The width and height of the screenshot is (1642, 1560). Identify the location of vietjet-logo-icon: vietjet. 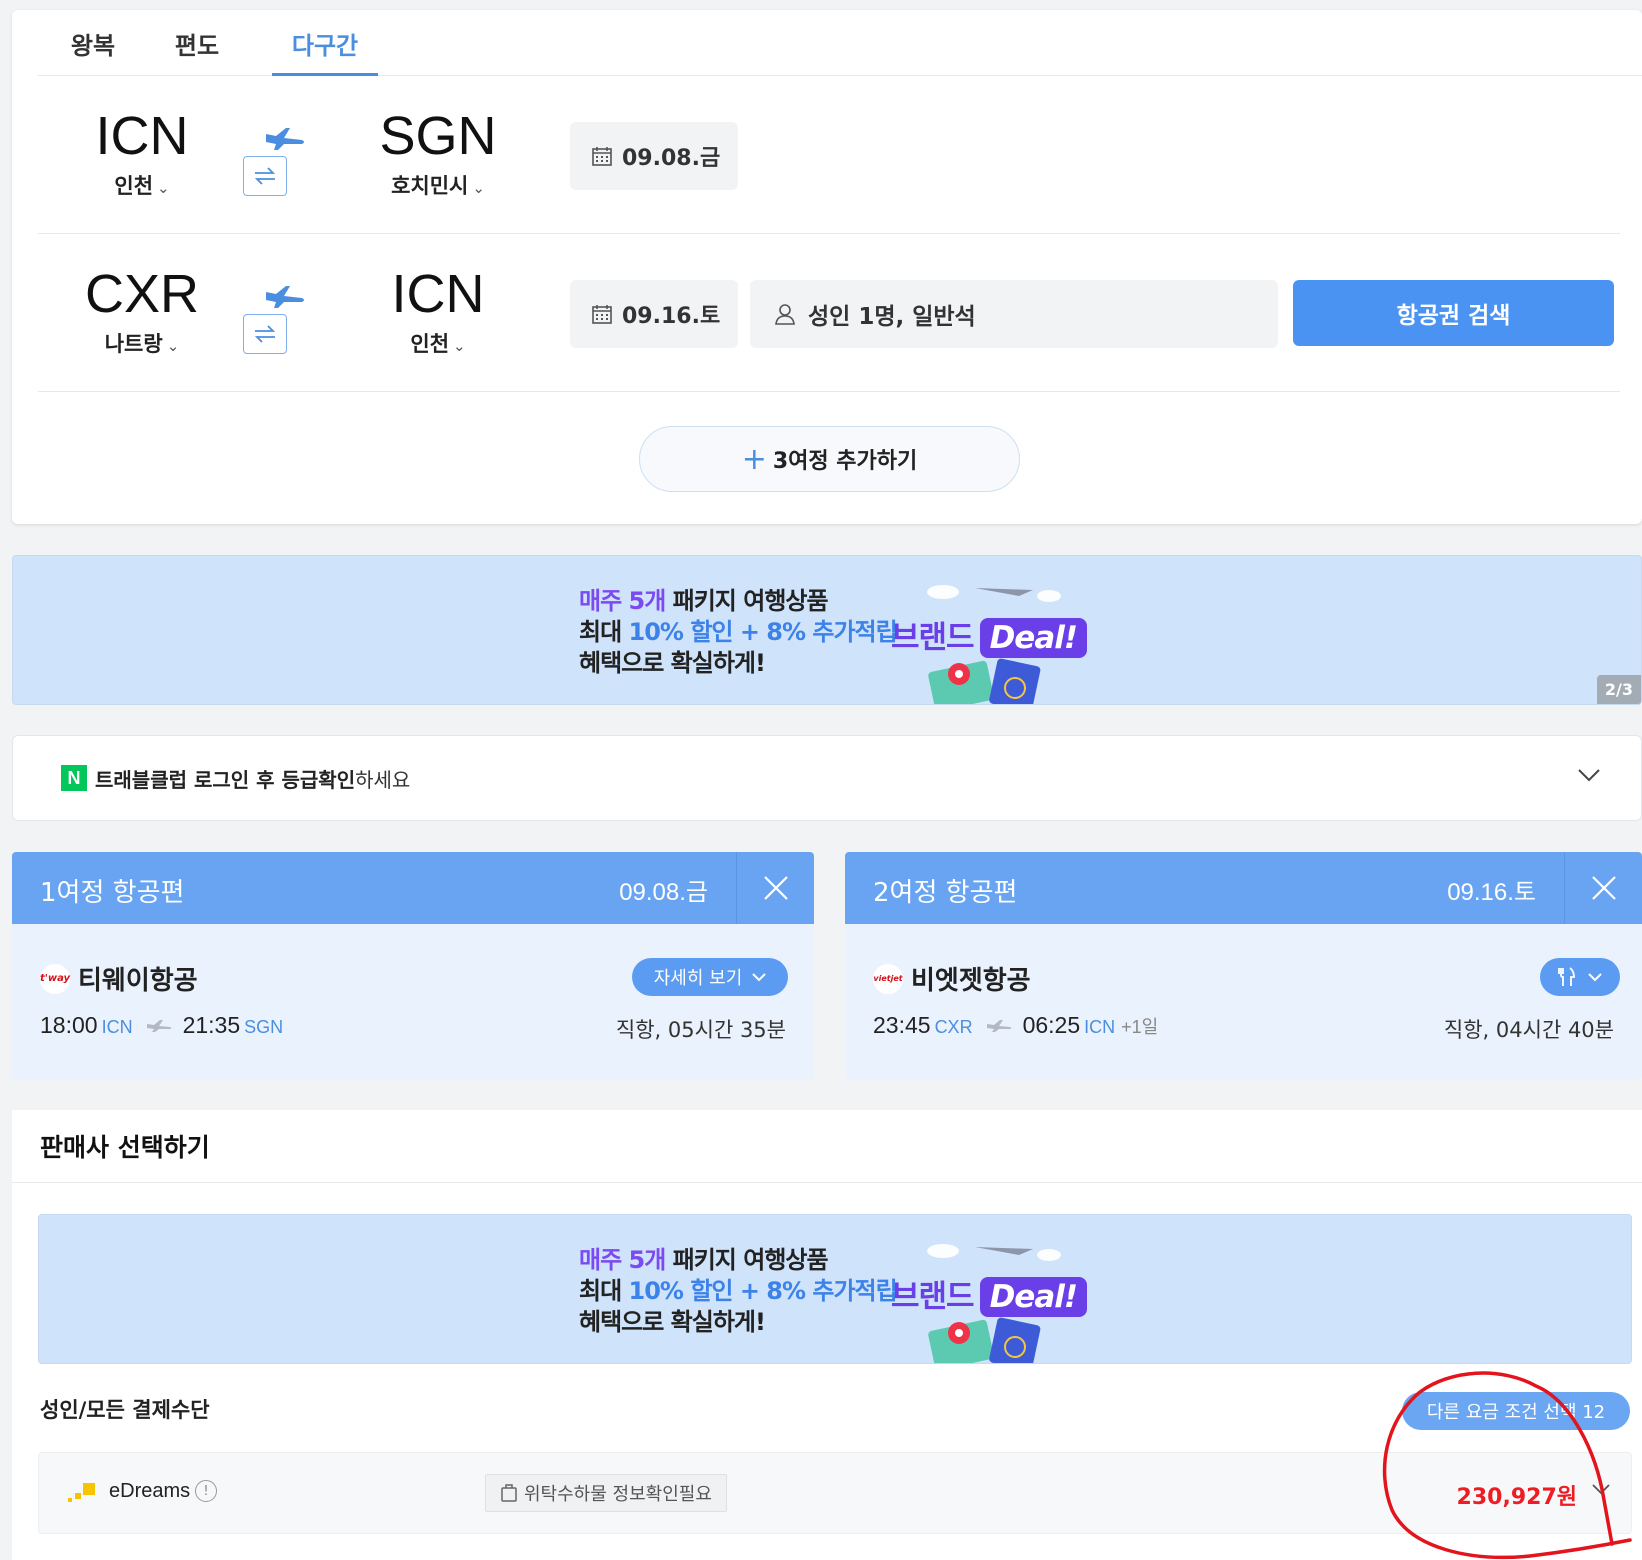
(888, 978).